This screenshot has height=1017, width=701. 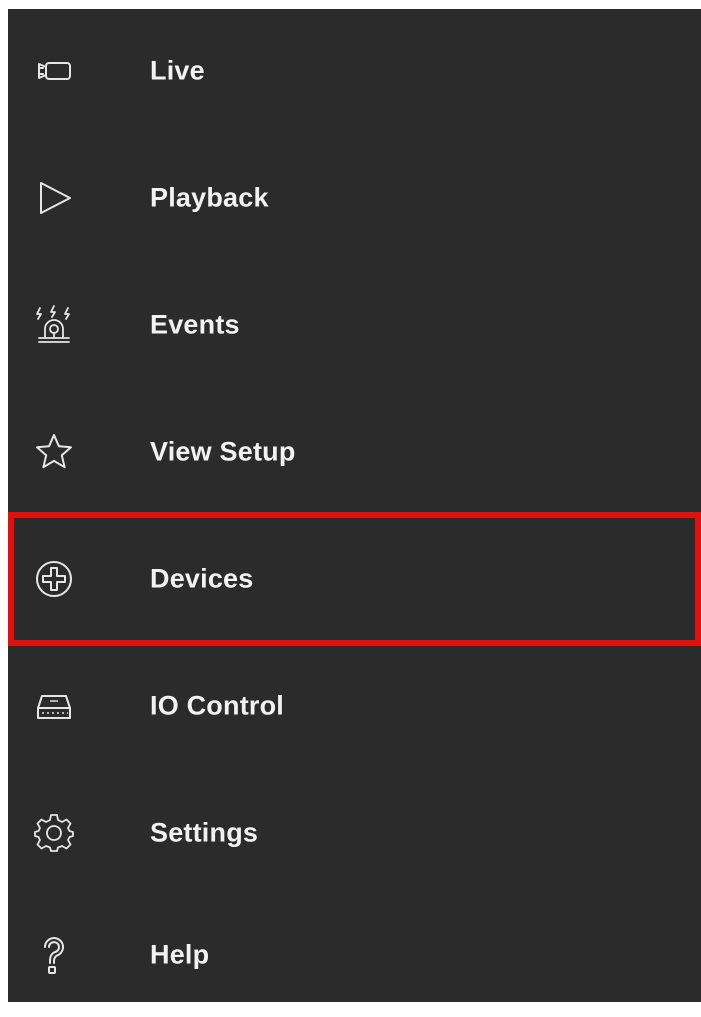 What do you see at coordinates (195, 324) in the screenshot?
I see `menu-item-label: Events` at bounding box center [195, 324].